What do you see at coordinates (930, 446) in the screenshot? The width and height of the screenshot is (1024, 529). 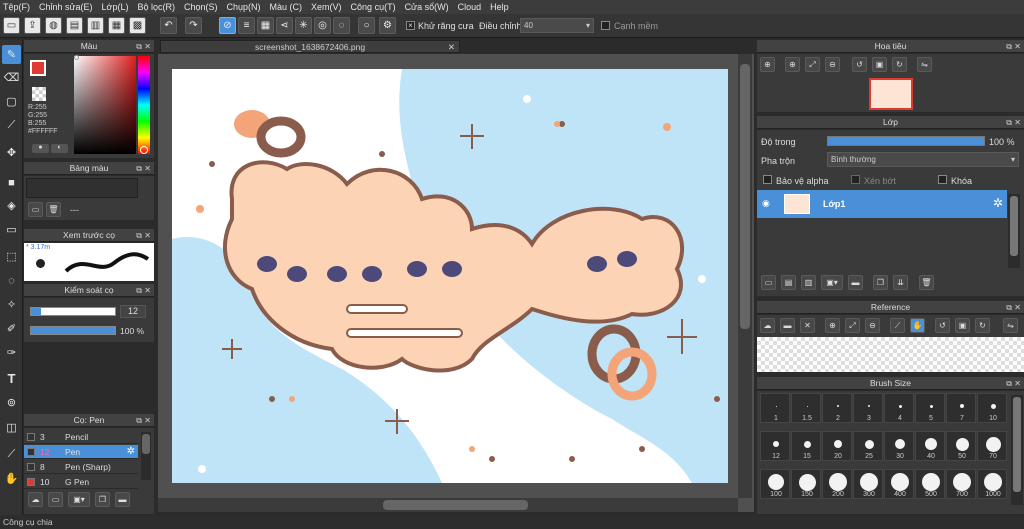 I see `brush-size-cell: 40` at bounding box center [930, 446].